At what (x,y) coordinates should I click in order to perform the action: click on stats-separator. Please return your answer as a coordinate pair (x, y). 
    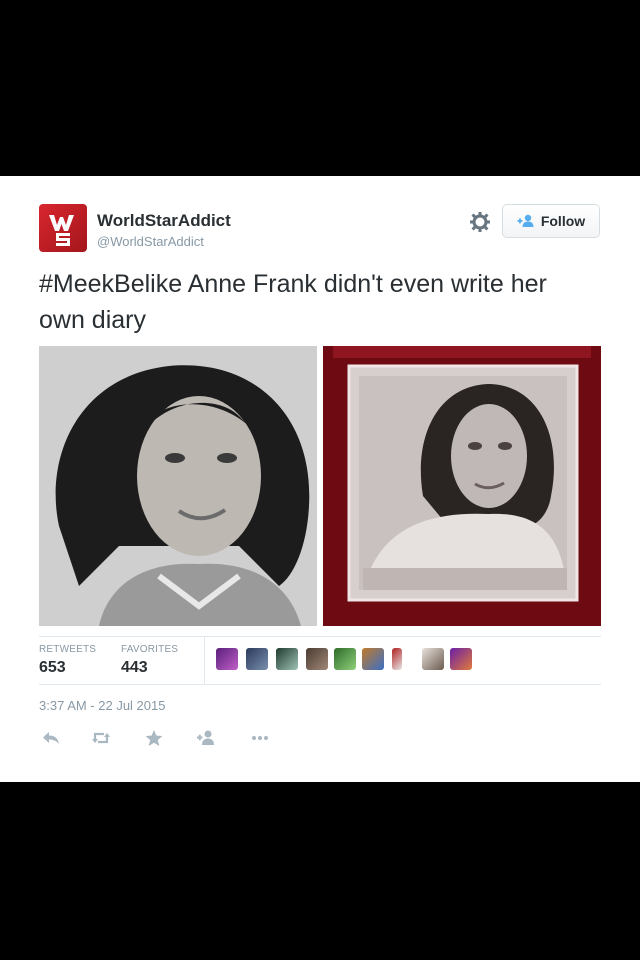
    Looking at the image, I should click on (204, 660).